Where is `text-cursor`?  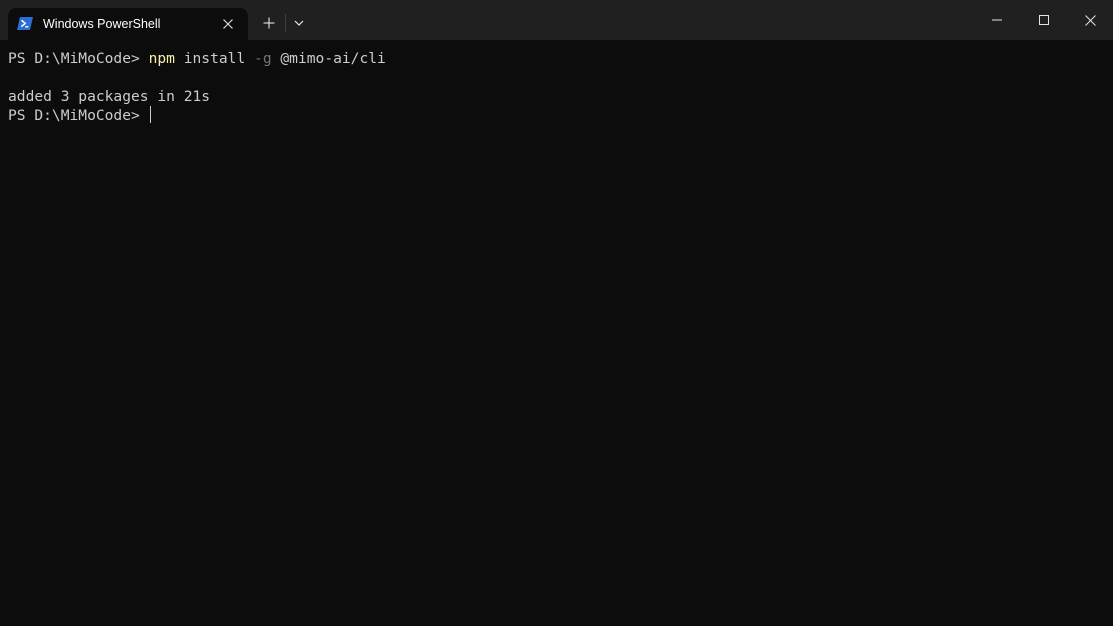
text-cursor is located at coordinates (150, 114).